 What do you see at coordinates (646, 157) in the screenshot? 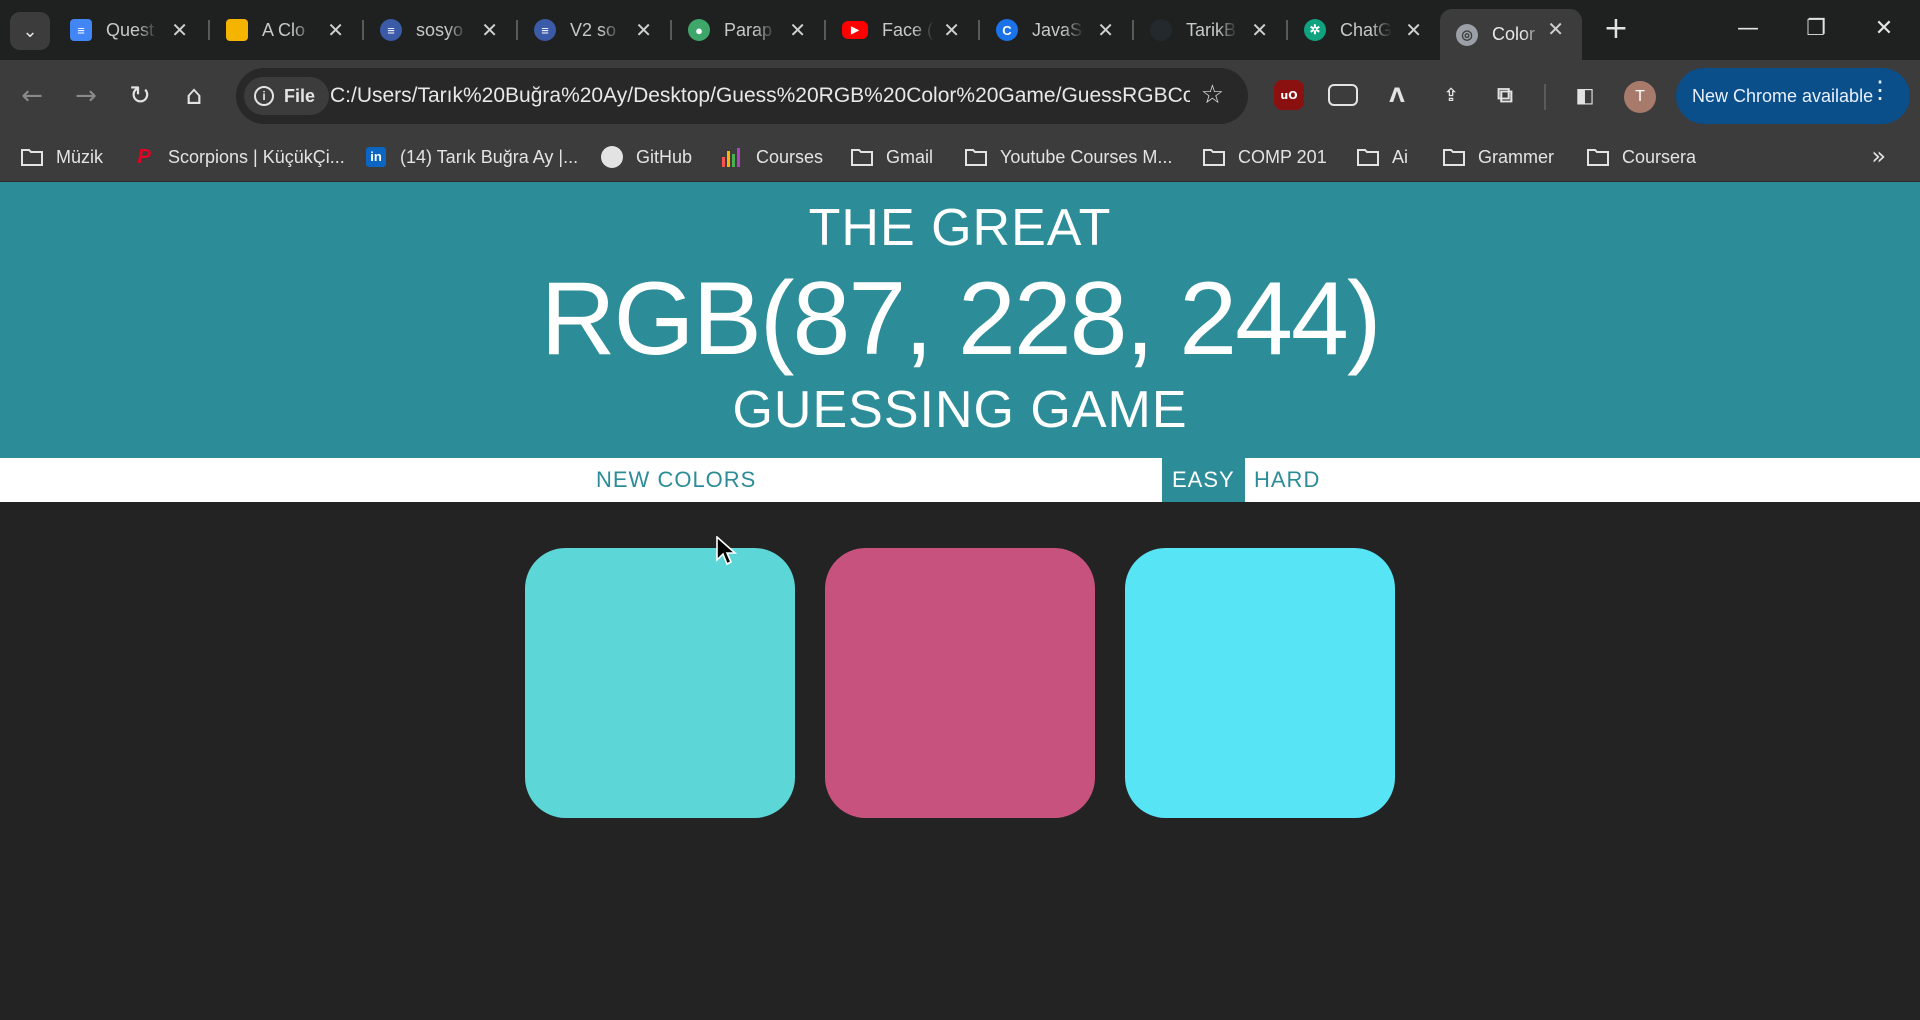
I see `bookmark-github: GitHub` at bounding box center [646, 157].